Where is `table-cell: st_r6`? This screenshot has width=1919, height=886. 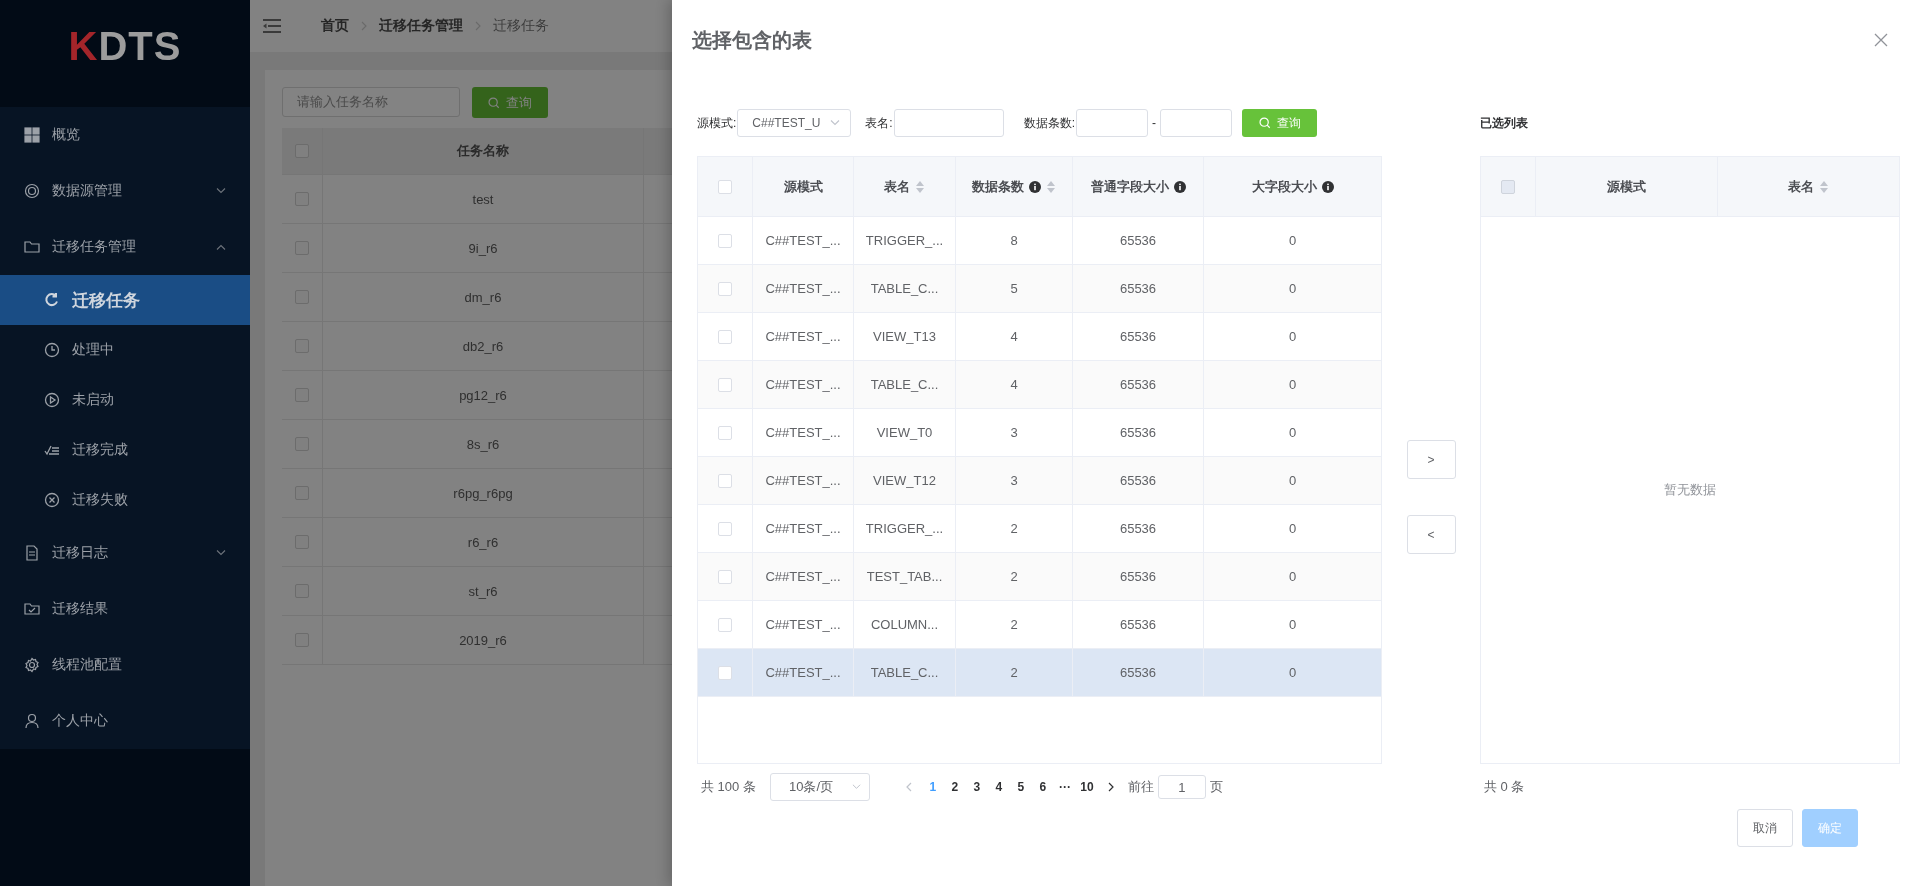
table-cell: st_r6 is located at coordinates (483, 591).